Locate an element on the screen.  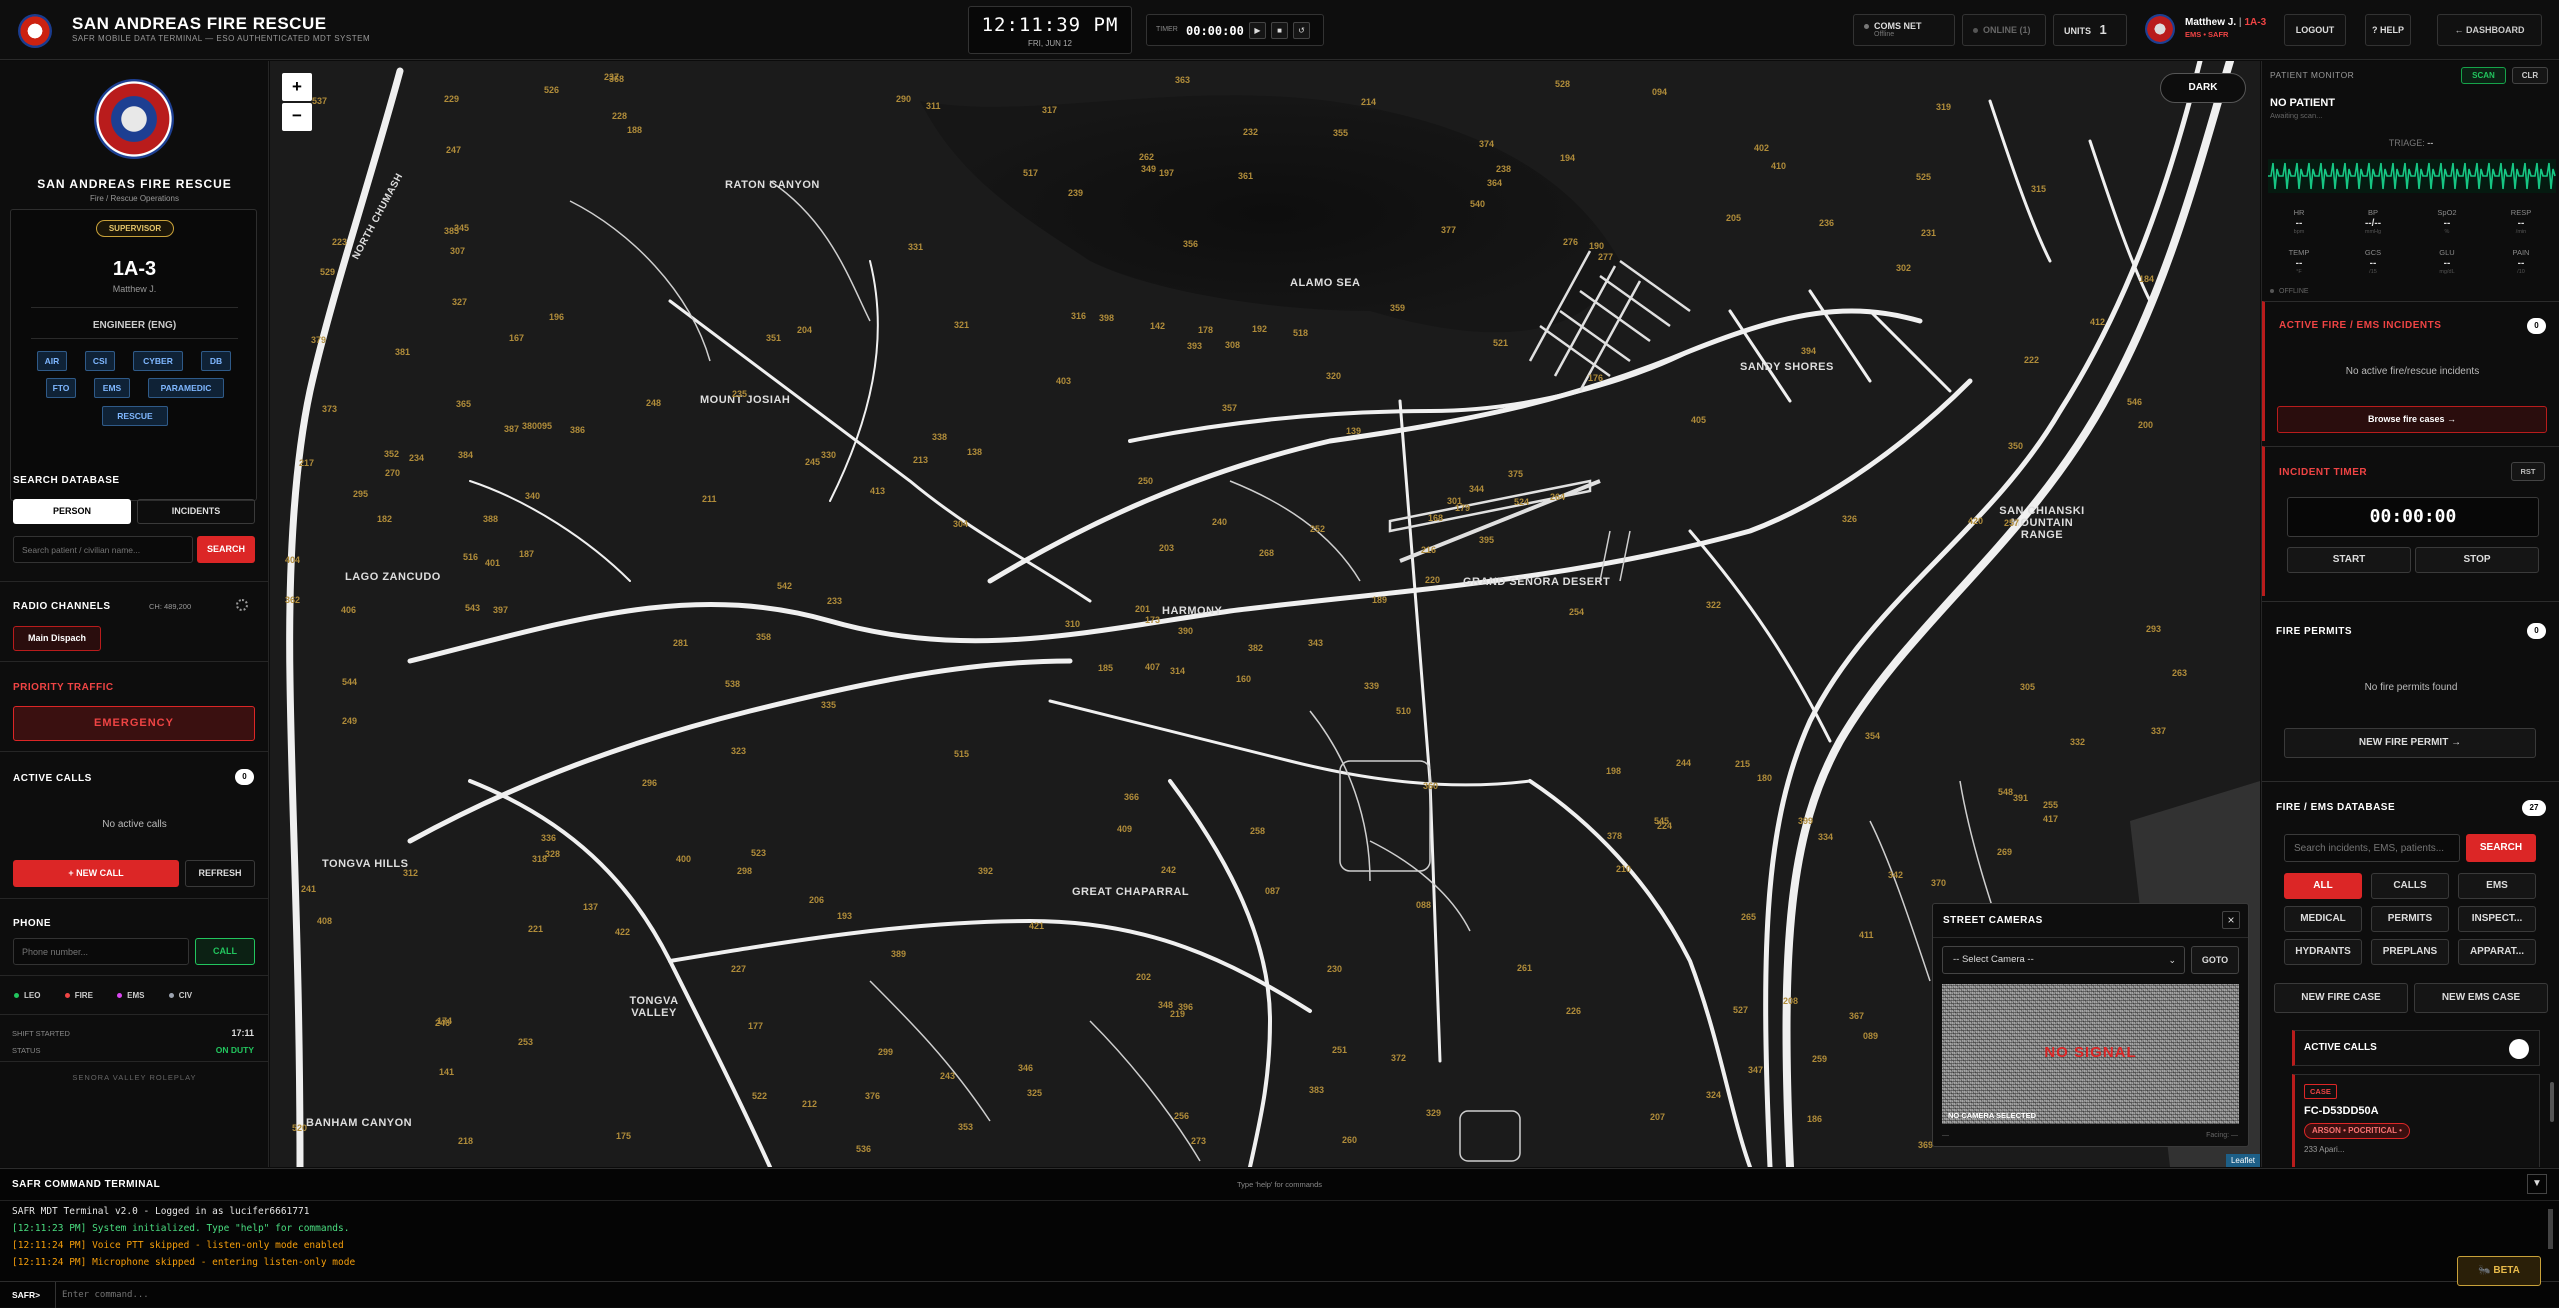
radio-ch: CH: 489,200 is located at coordinates (170, 606).